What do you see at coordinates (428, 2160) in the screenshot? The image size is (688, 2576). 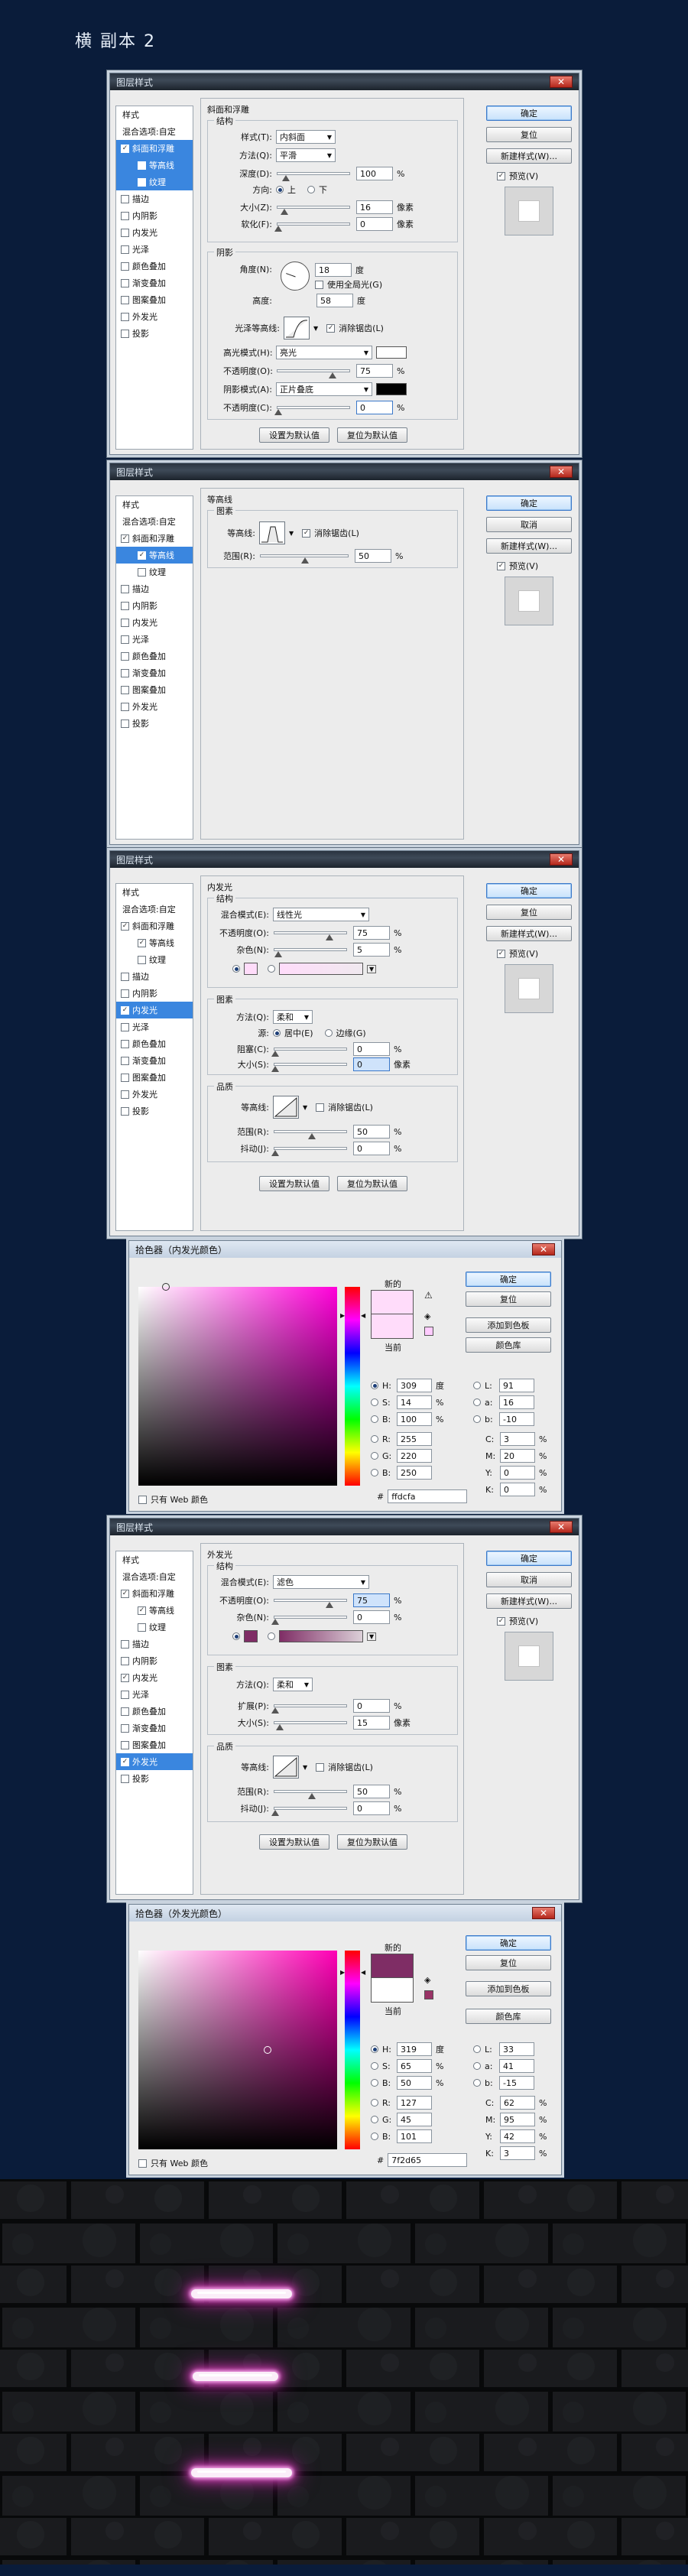 I see `hex-input: 7f2d65` at bounding box center [428, 2160].